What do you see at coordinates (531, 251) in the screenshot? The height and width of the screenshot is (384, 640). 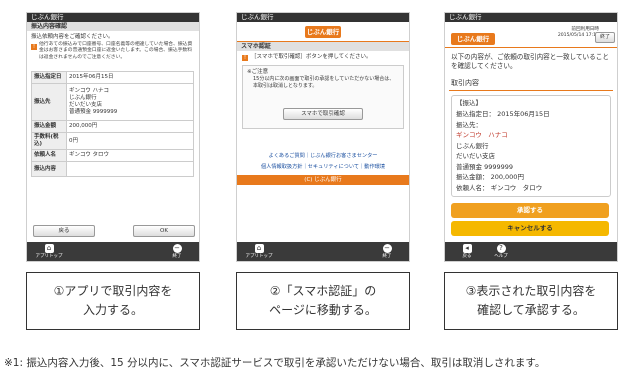 I see `footer-toolbar: ◂ 戻る ? ヘルプ` at bounding box center [531, 251].